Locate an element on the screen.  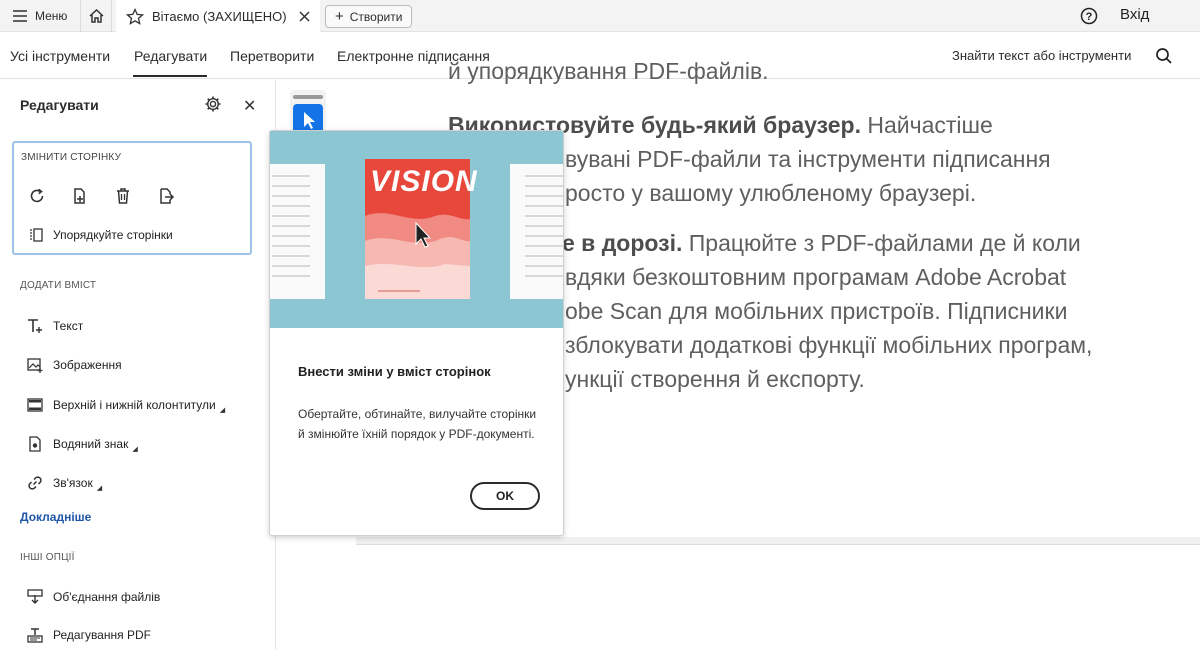
tool-label: Зображення is located at coordinates (87, 365).